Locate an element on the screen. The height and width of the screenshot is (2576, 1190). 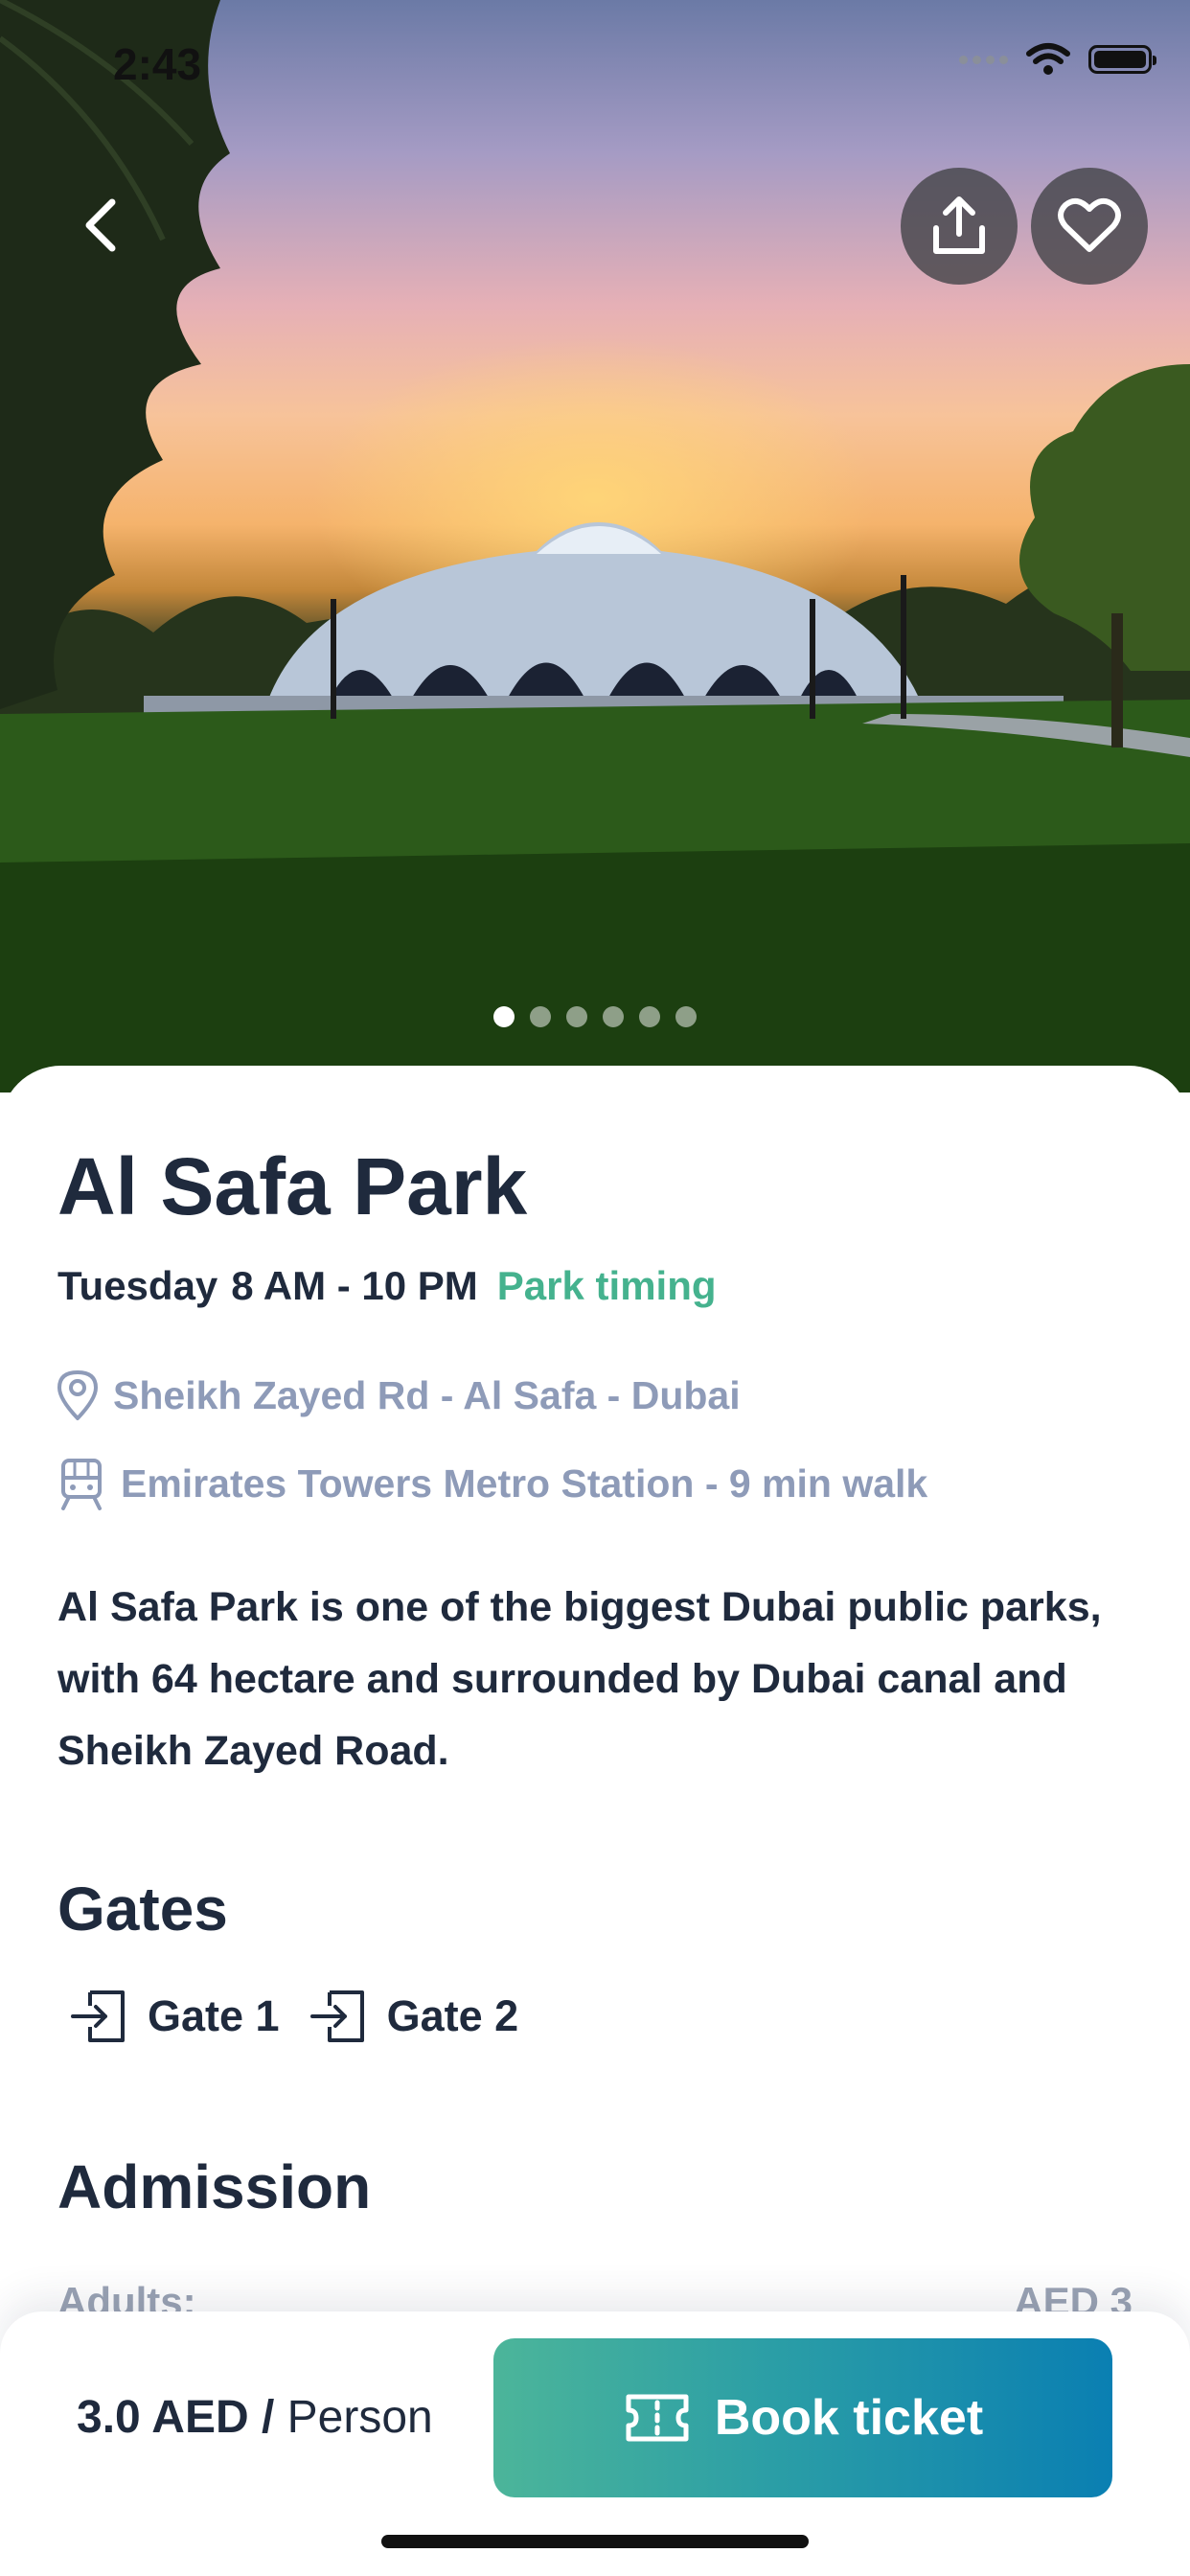
share-button is located at coordinates (960, 226).